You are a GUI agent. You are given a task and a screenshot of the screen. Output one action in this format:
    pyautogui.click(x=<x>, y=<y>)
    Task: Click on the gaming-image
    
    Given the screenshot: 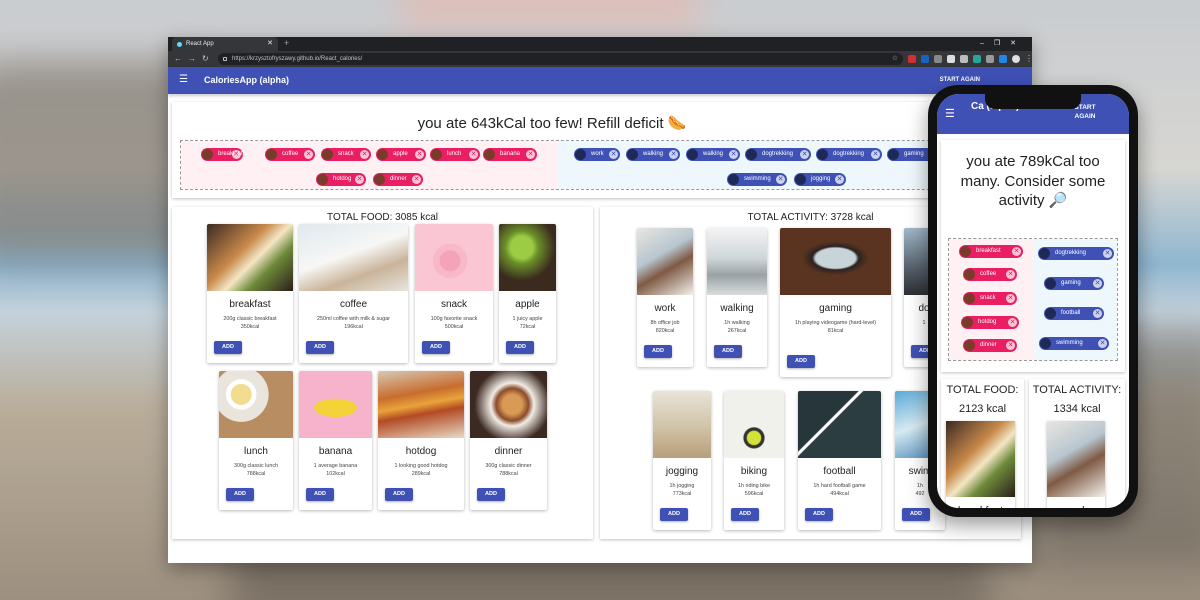 What is the action you would take?
    pyautogui.click(x=835, y=261)
    